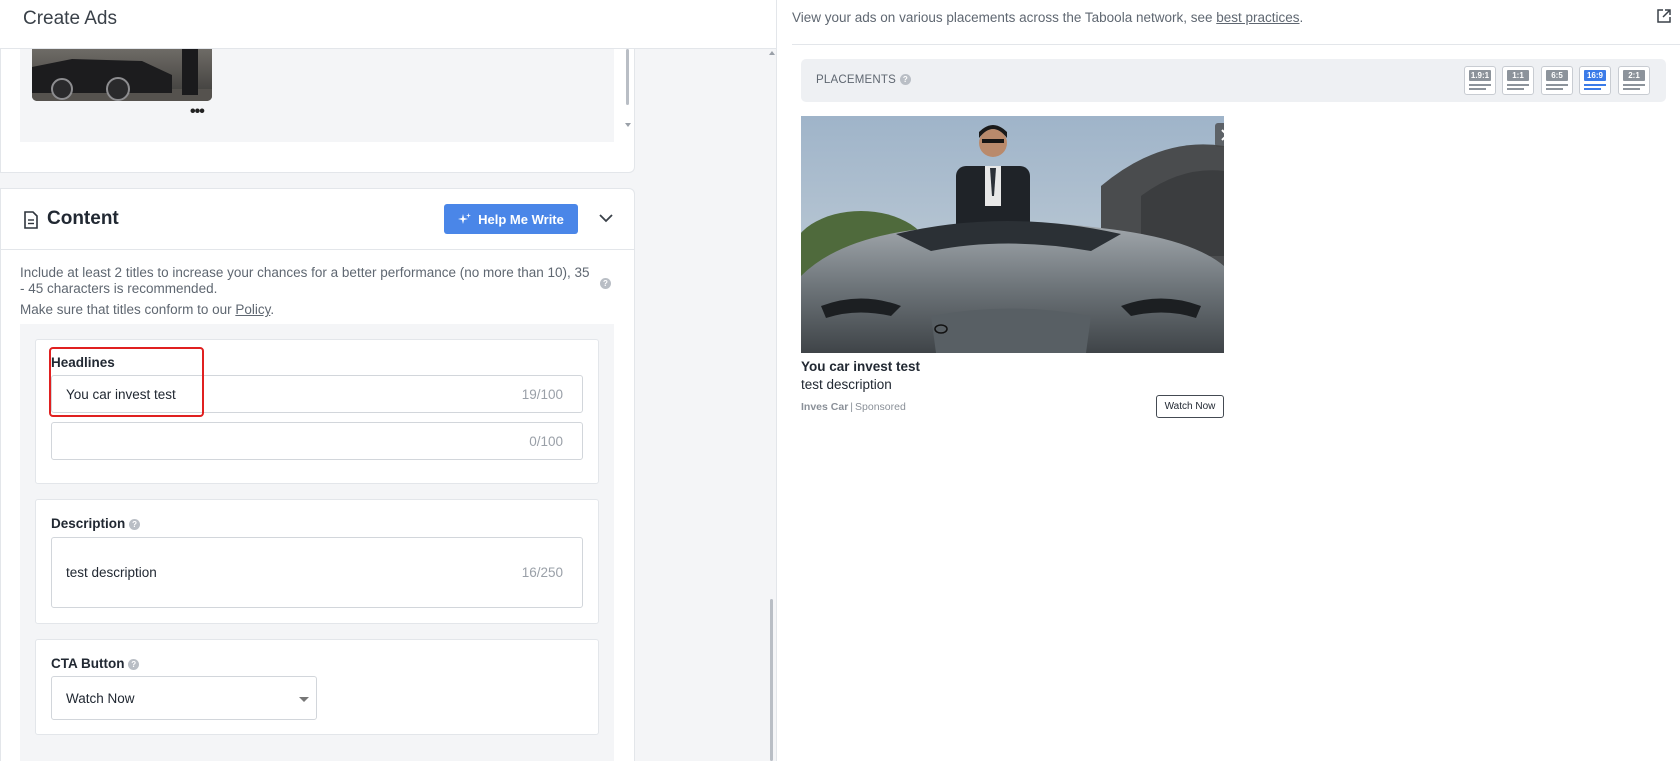  What do you see at coordinates (542, 394) in the screenshot?
I see `headline-input-1-counter: 19/100` at bounding box center [542, 394].